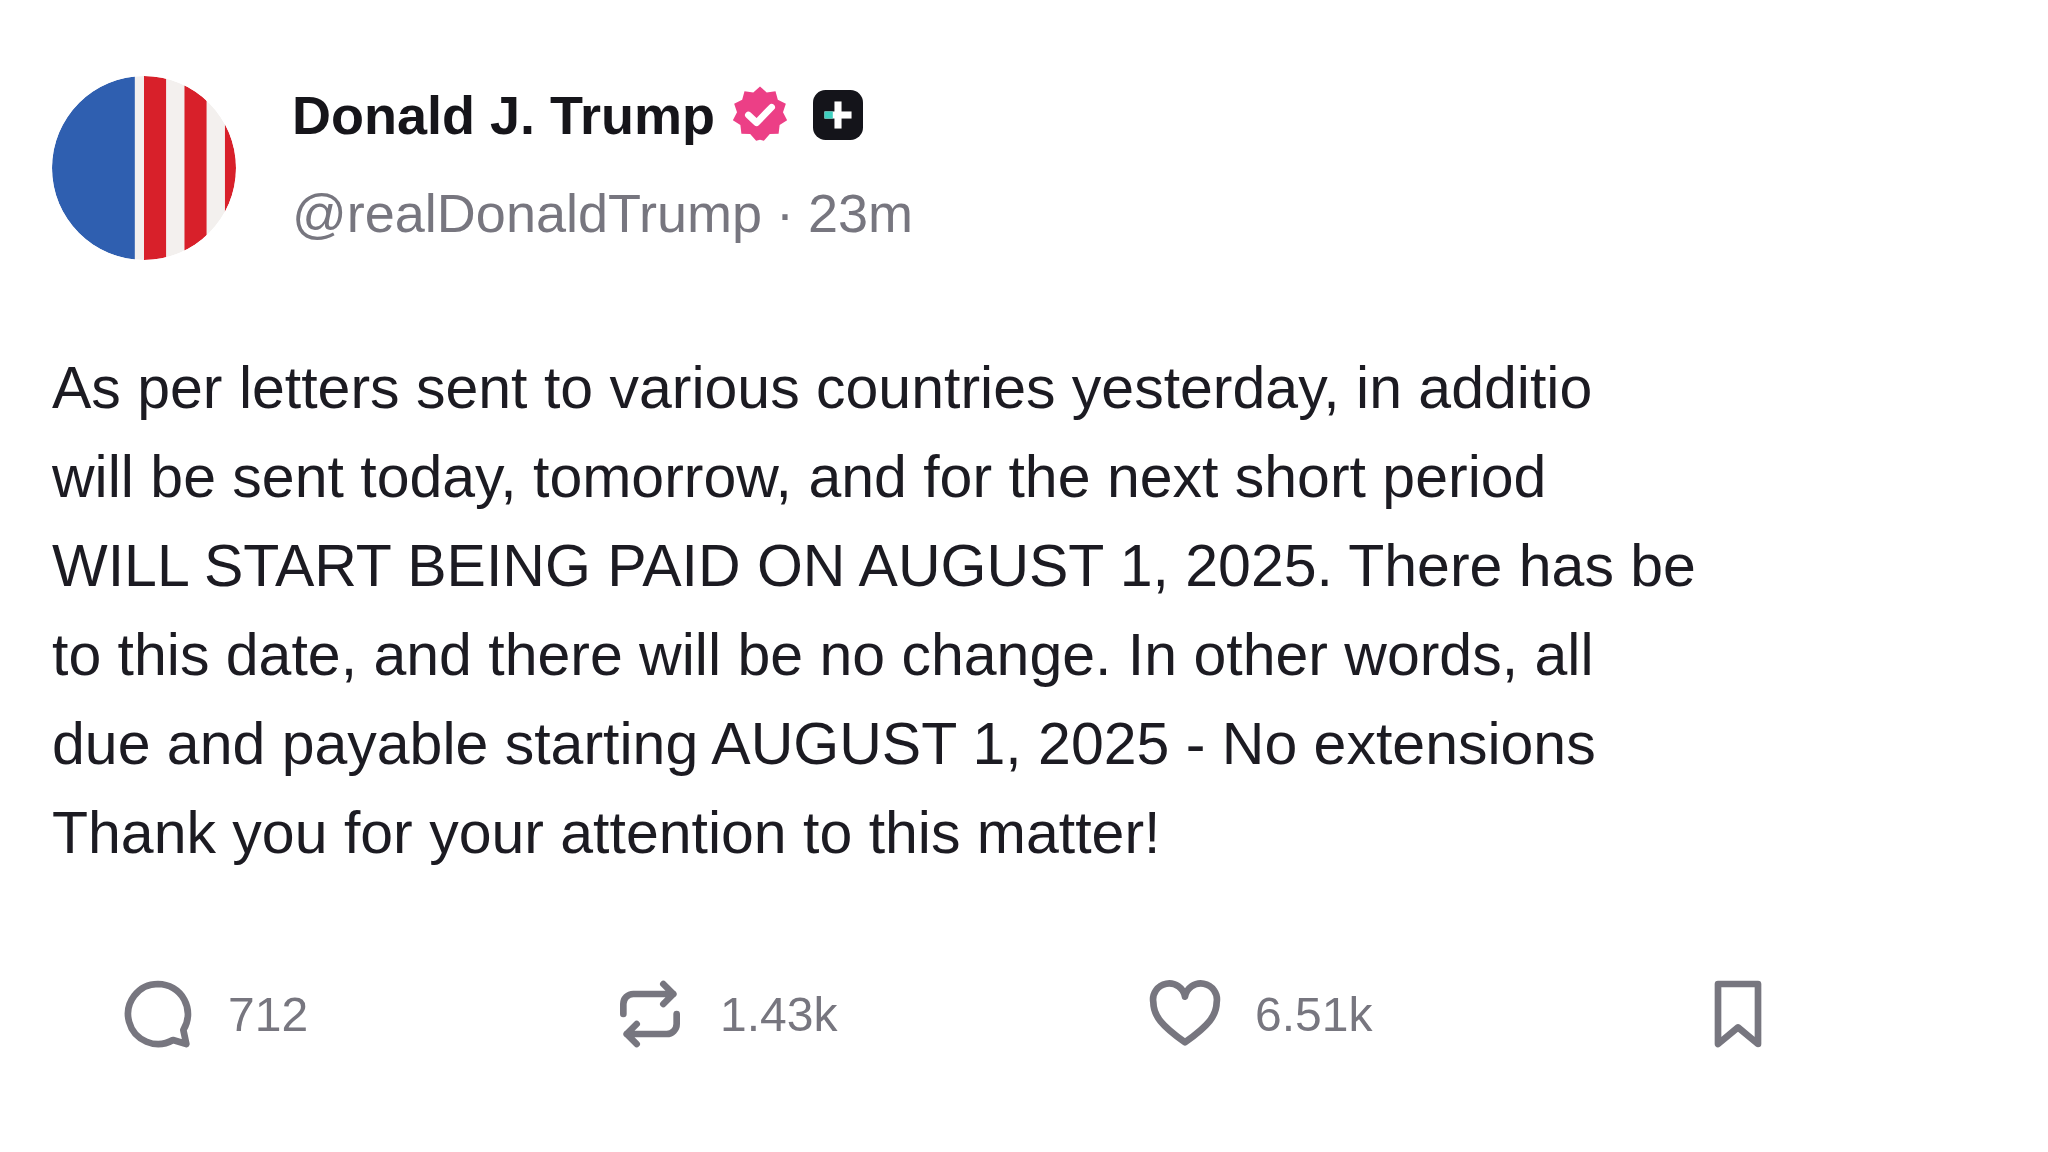 Image resolution: width=2048 pixels, height=1152 pixels. I want to click on post-text-line: As per letters sent to various countries yesterday, in additio, so click(823, 388).